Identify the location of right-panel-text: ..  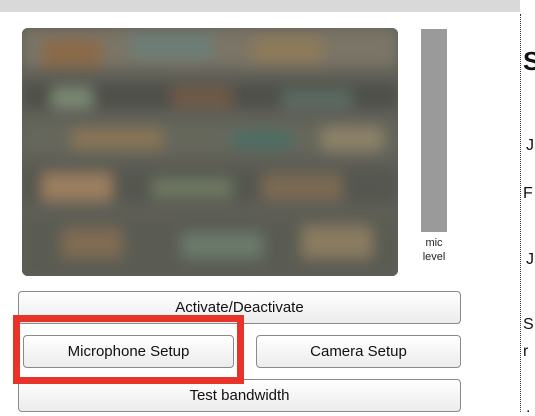
(528, 407).